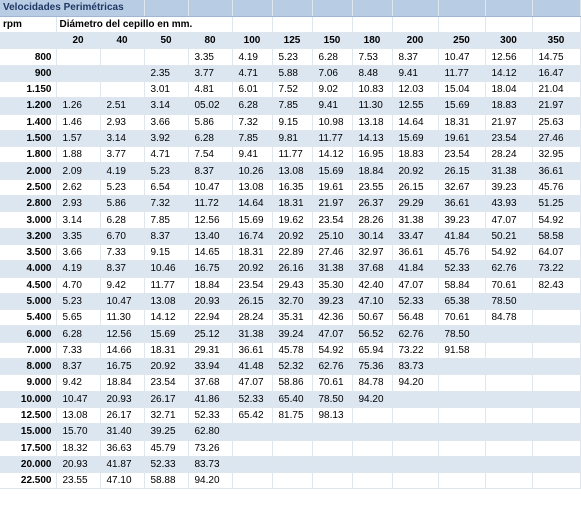 This screenshot has height=510, width=581. Describe the element at coordinates (332, 399) in the screenshot. I see `value-cell: 78.50` at that location.